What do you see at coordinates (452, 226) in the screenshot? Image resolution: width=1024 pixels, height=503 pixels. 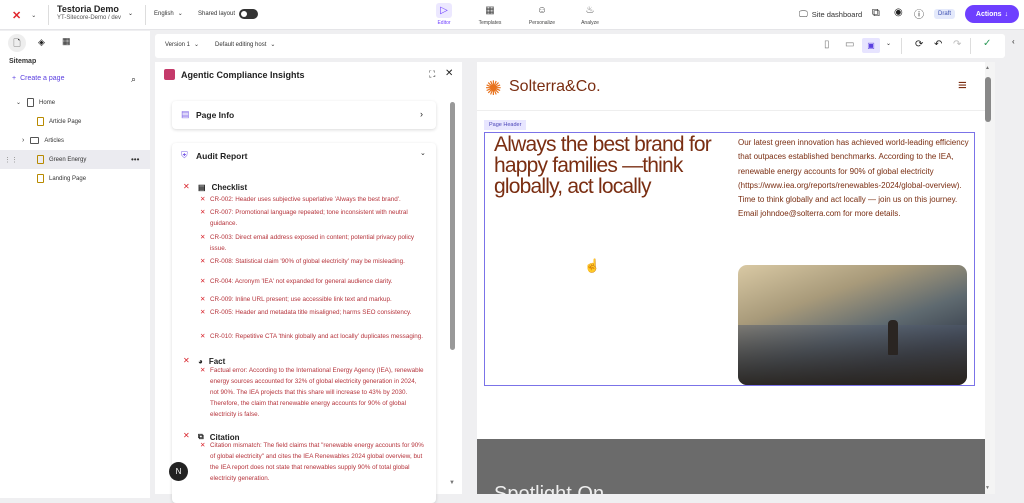 I see `panel-scrollbar` at bounding box center [452, 226].